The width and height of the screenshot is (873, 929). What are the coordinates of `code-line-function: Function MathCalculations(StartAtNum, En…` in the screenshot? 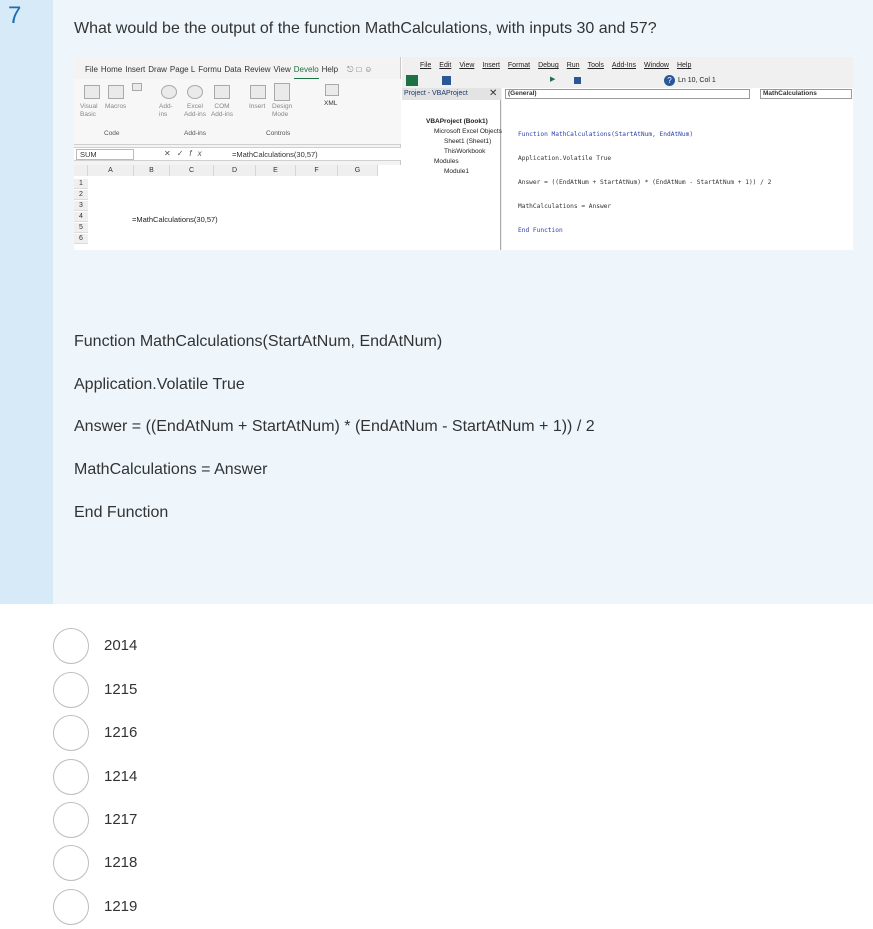 It's located at (258, 341).